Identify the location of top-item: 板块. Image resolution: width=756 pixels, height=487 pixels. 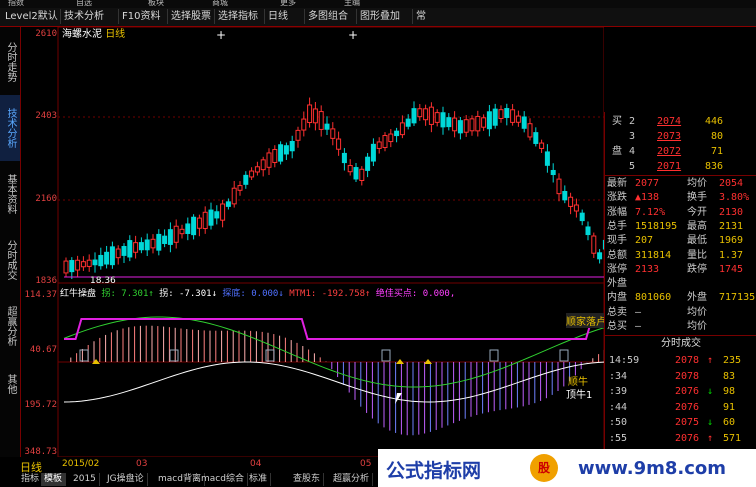
(156, 4).